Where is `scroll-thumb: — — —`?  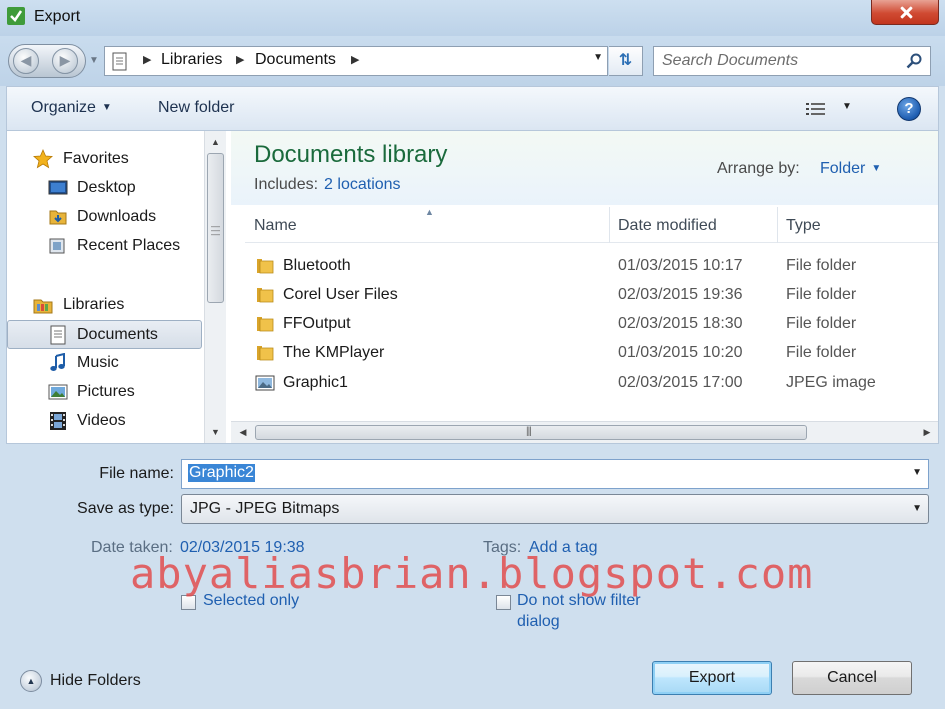
scroll-thumb: — — — is located at coordinates (215, 228).